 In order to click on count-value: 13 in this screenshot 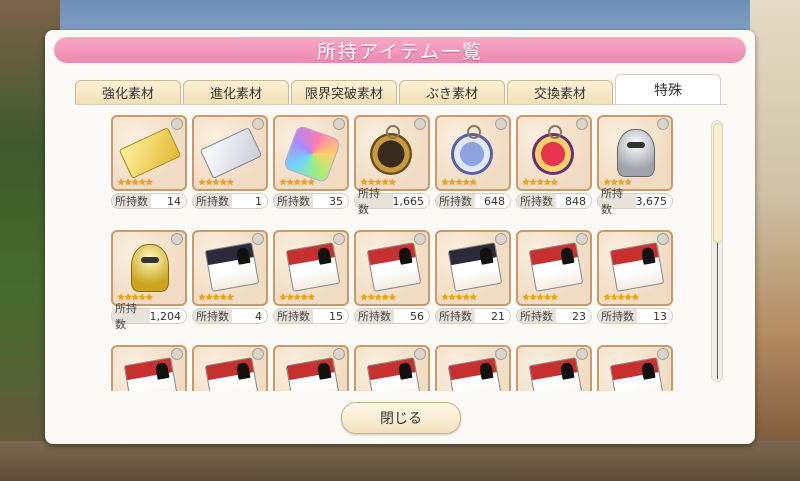, I will do `click(660, 316)`.